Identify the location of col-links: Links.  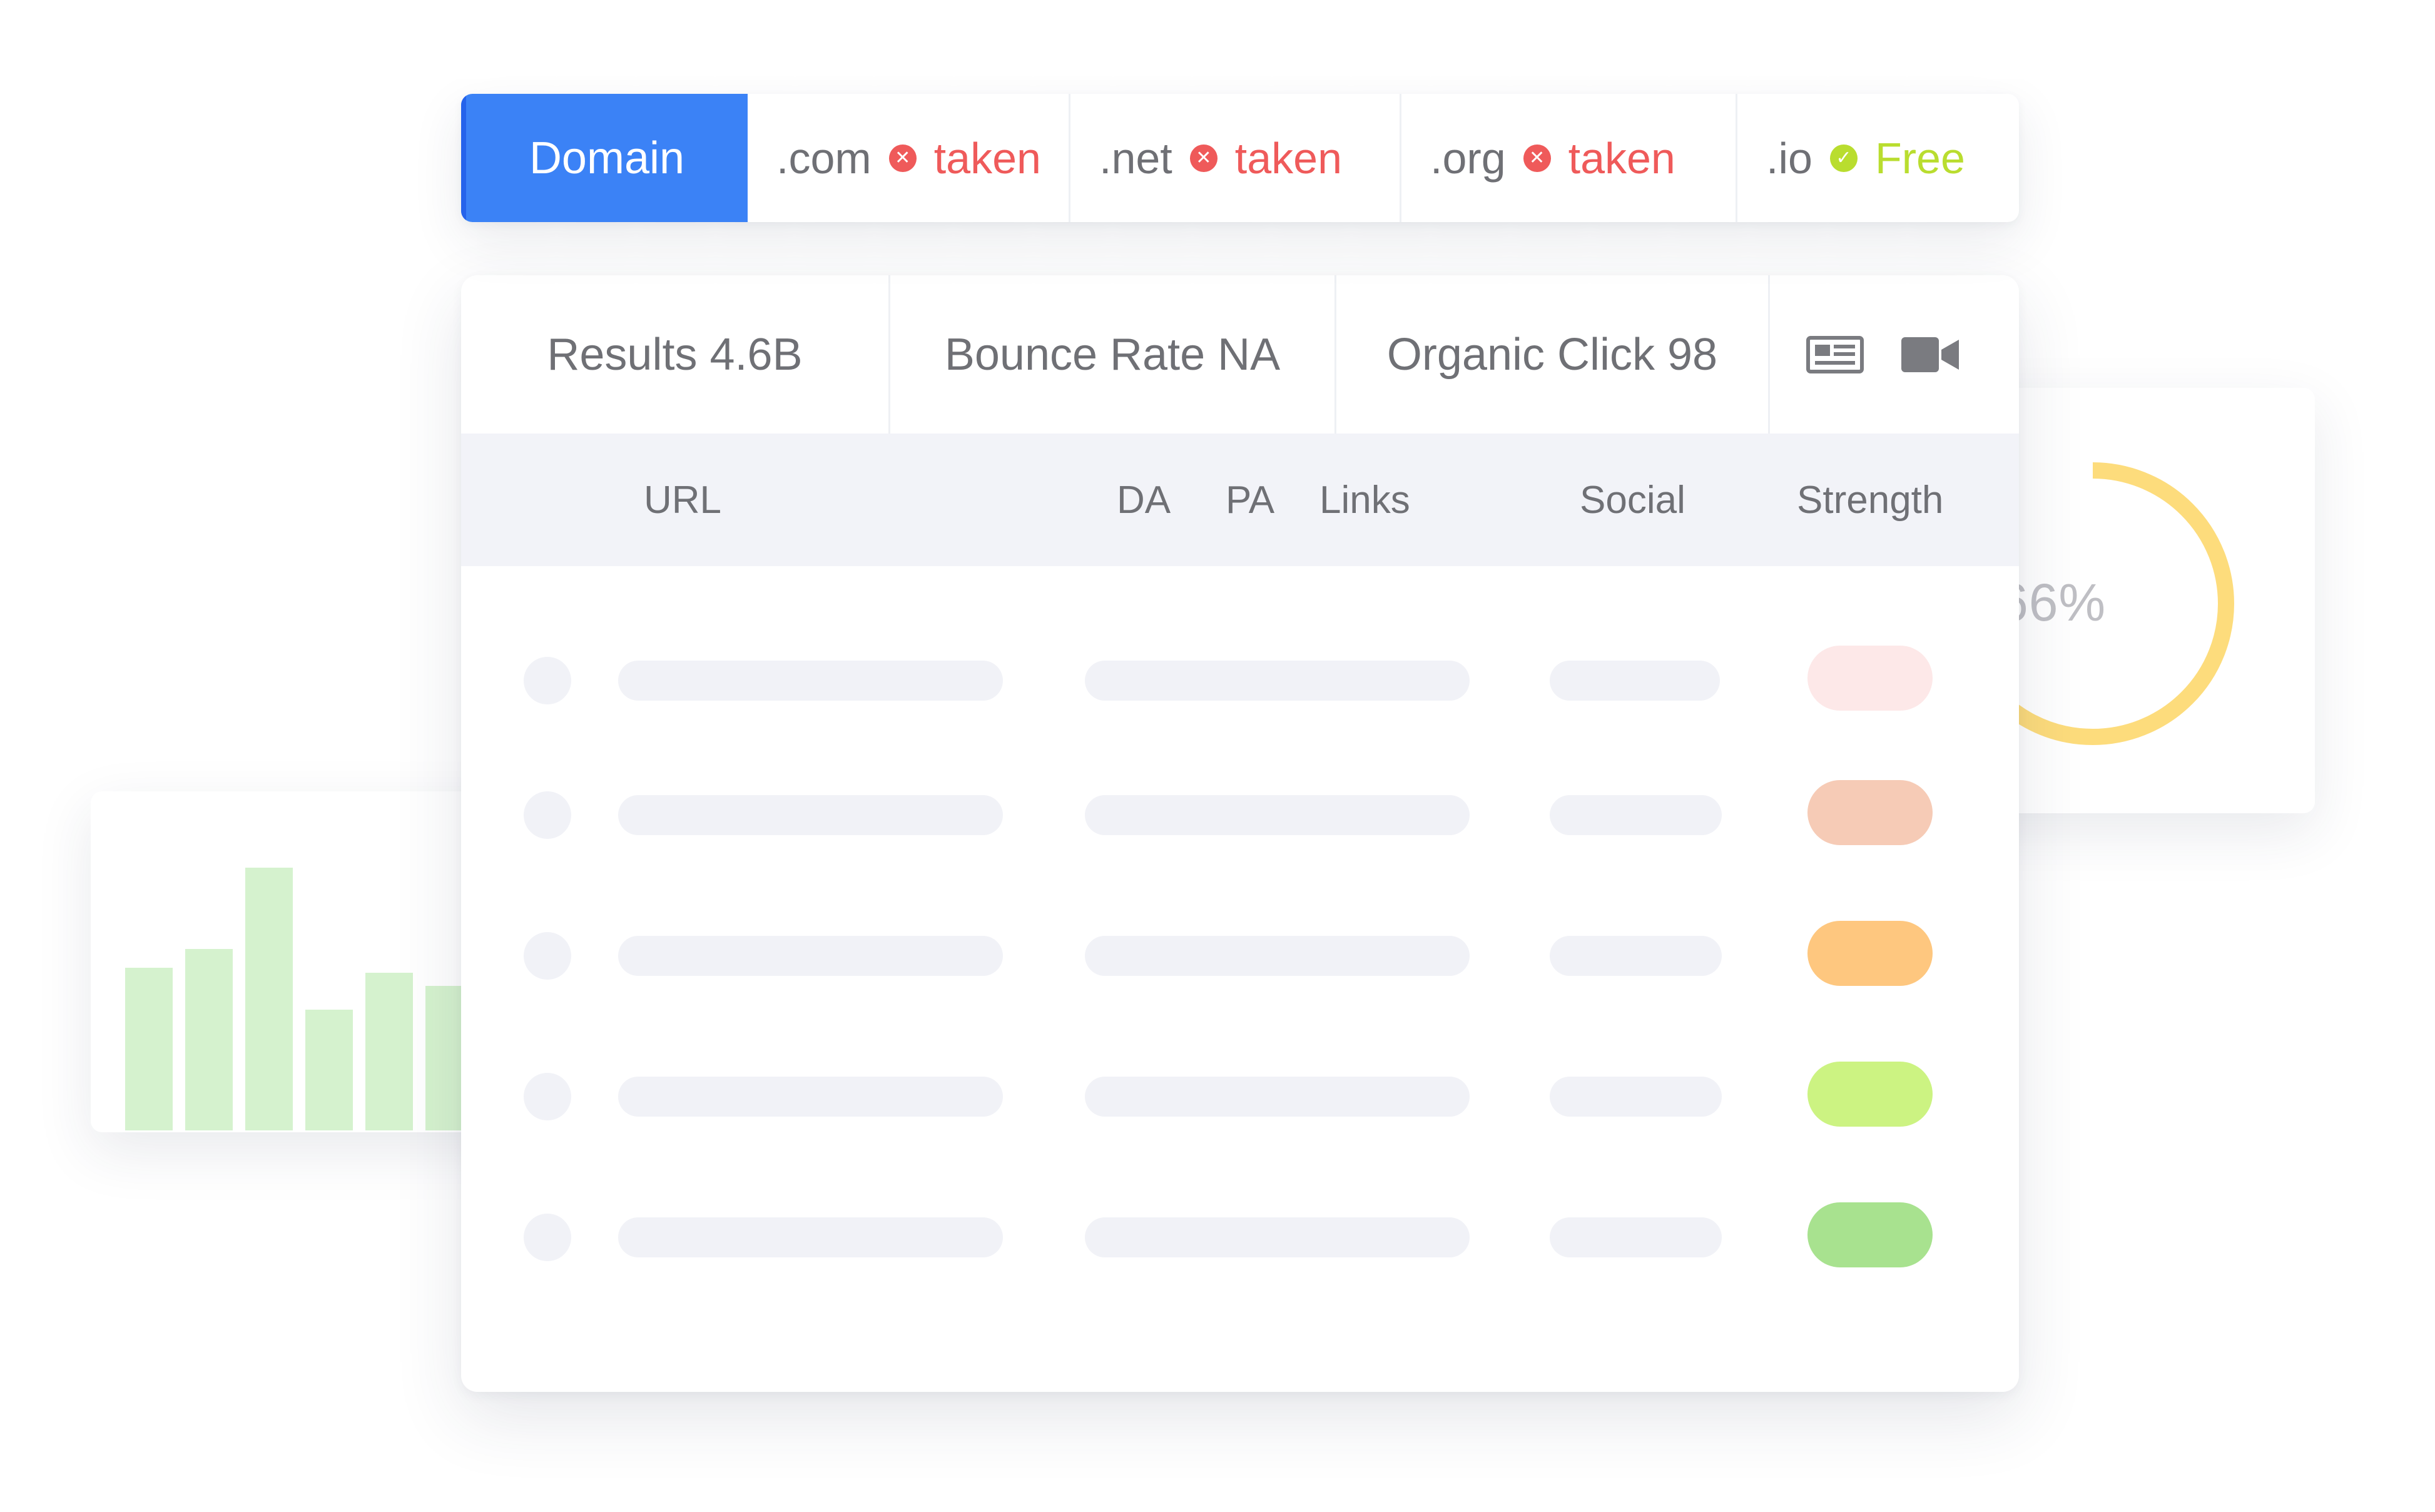
(1364, 500).